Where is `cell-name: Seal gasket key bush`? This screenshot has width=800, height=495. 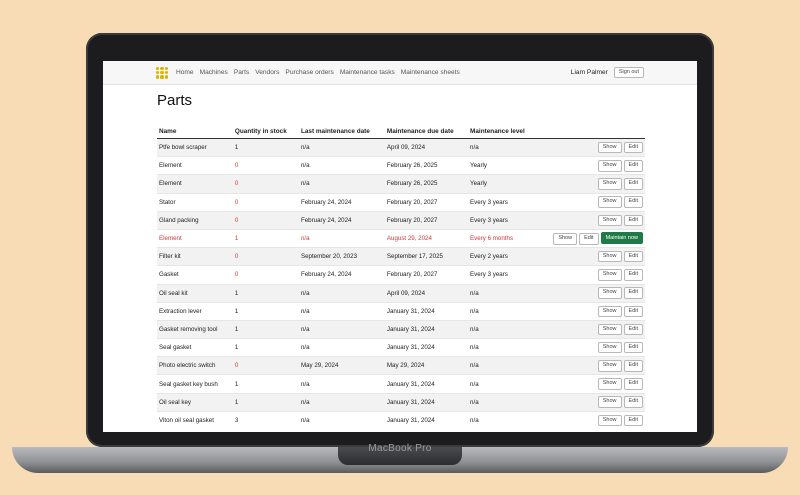
cell-name: Seal gasket key bush is located at coordinates (195, 384).